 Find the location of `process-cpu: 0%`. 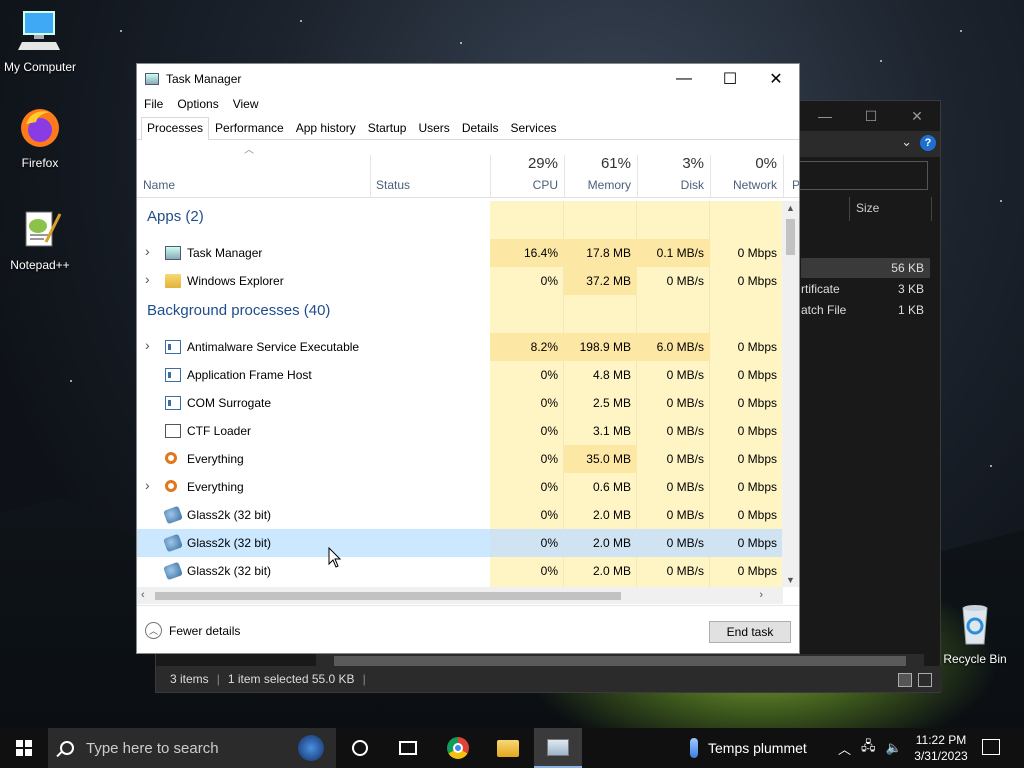

process-cpu: 0% is located at coordinates (549, 515).